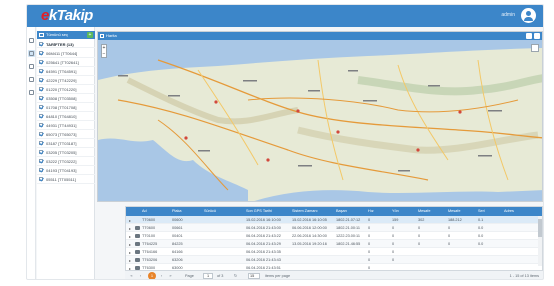  I want to click on add-vehicle-button: +, so click(90, 35).